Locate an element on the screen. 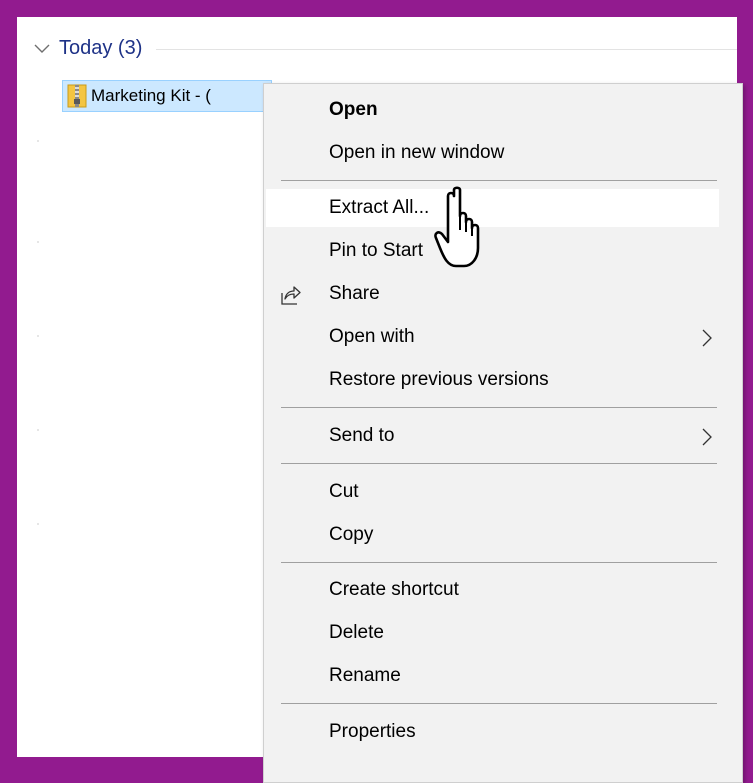  hand-pointer-cursor-icon is located at coordinates (457, 227).